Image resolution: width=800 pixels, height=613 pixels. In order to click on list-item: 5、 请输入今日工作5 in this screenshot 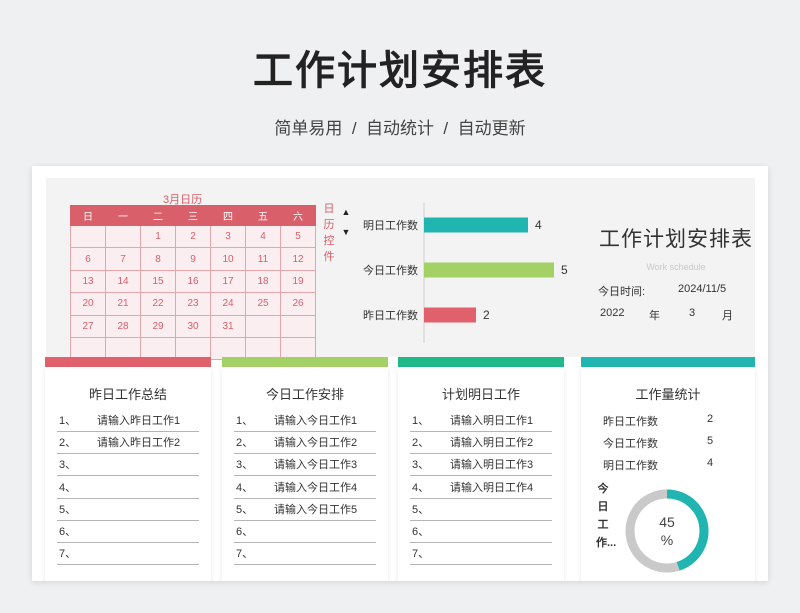, I will do `click(305, 510)`.